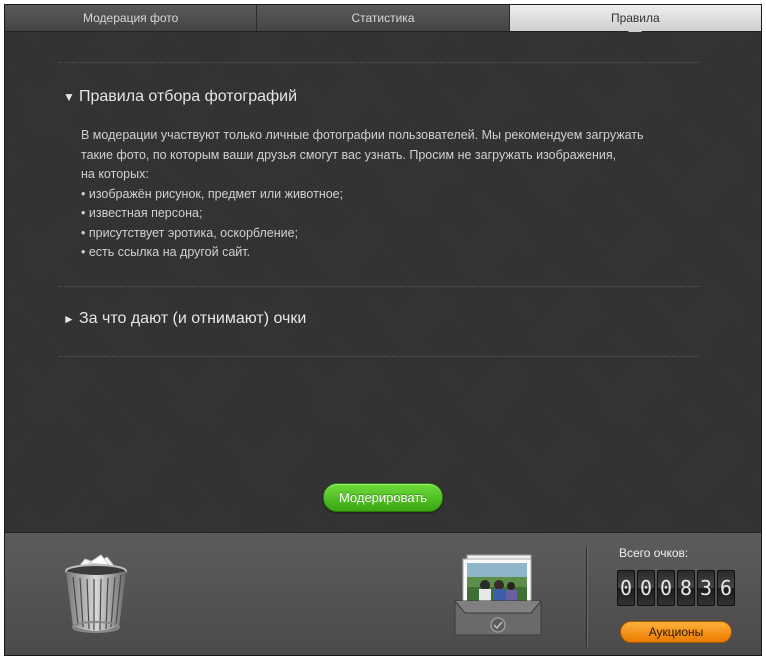  Describe the element at coordinates (654, 553) in the screenshot. I see `score-label: Всего очков:` at that location.